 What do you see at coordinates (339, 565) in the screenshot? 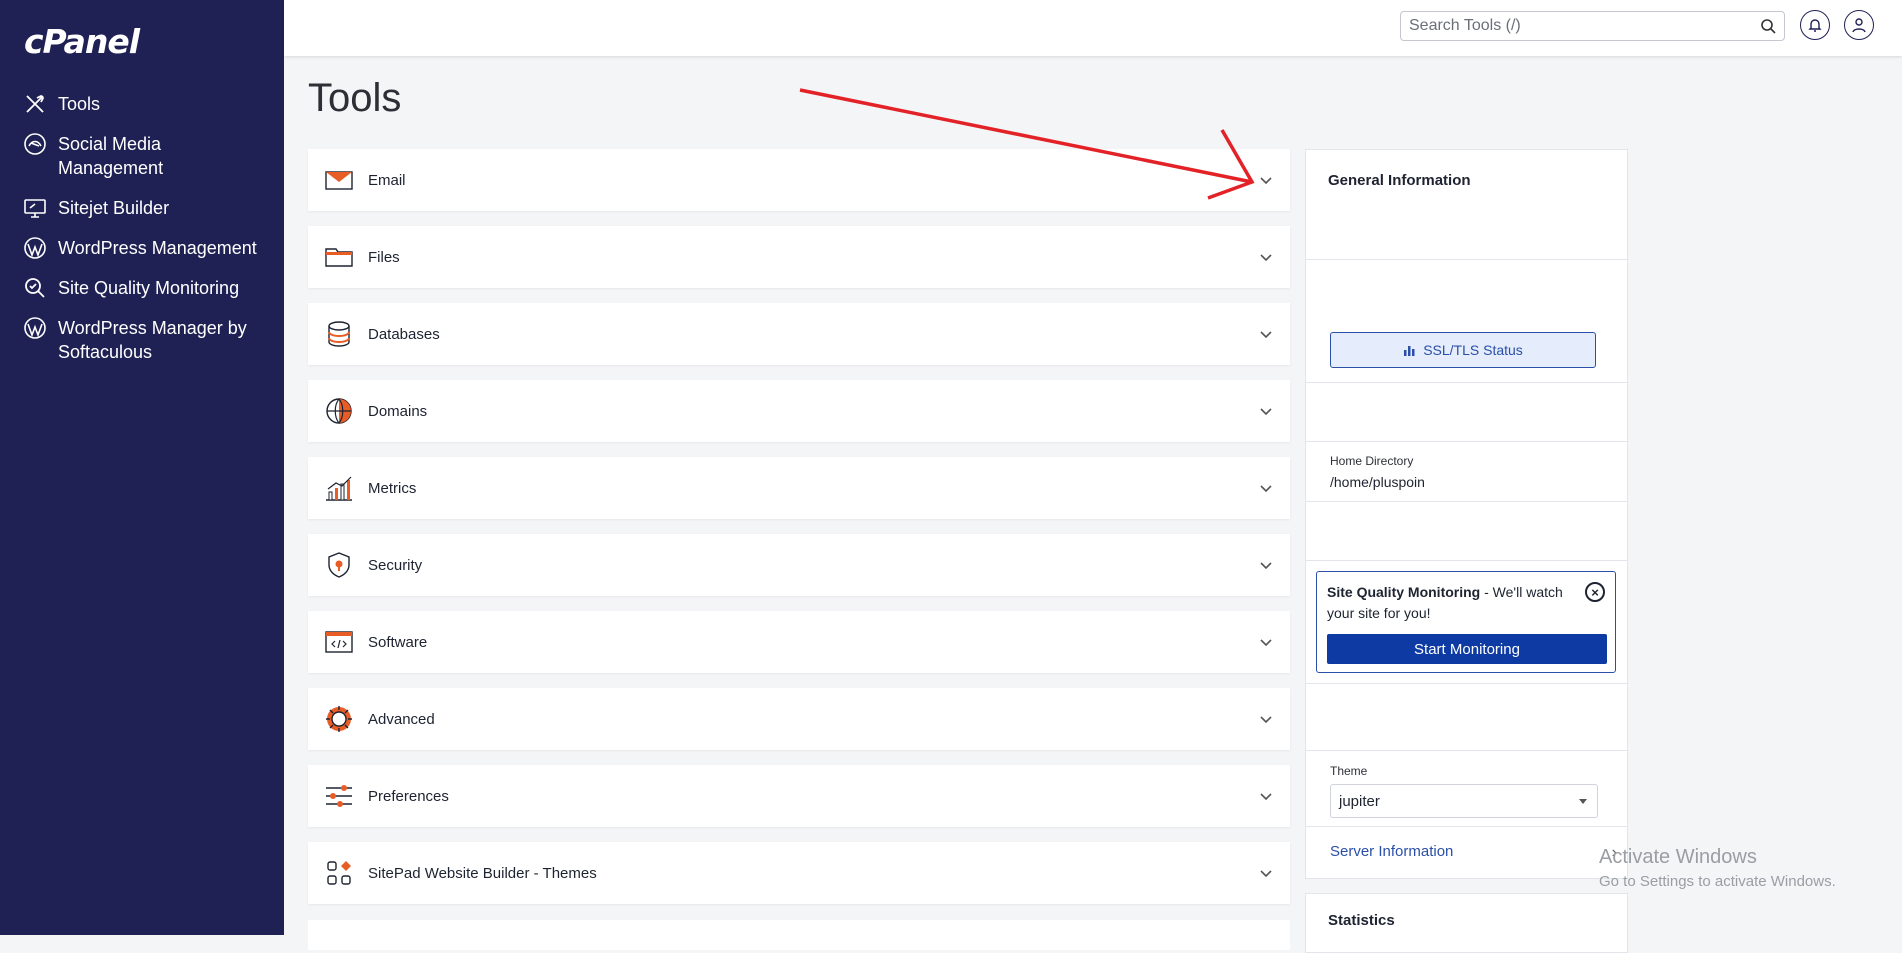
I see `shield-icon` at bounding box center [339, 565].